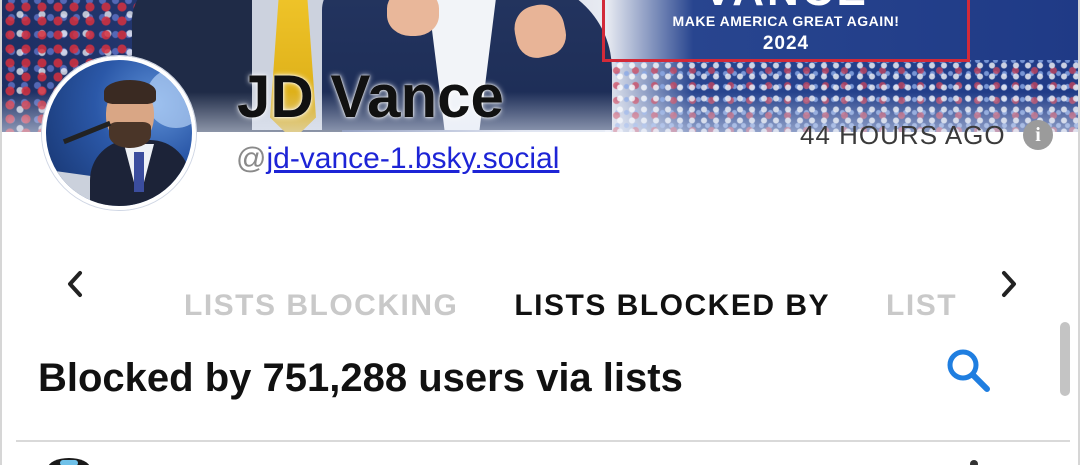 Image resolution: width=1080 pixels, height=465 pixels. I want to click on avatar-microphone, so click(87, 132).